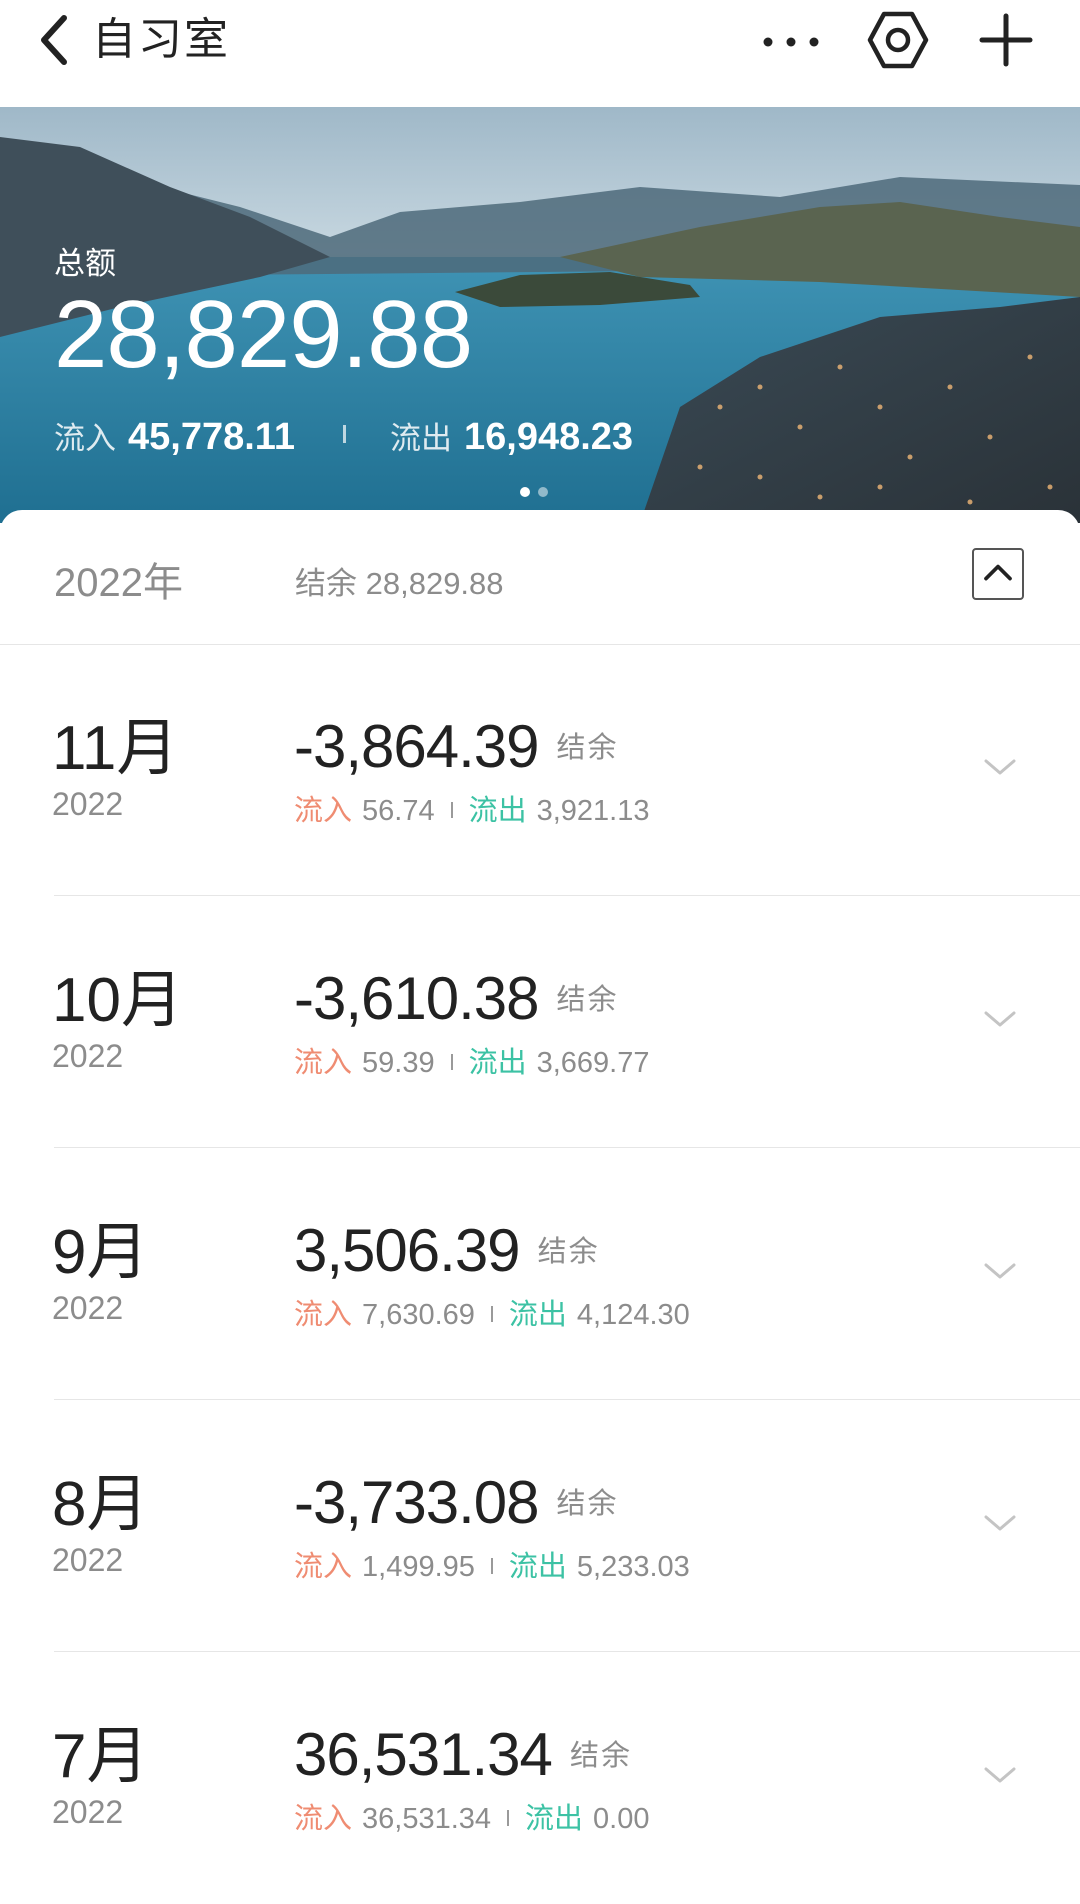 The height and width of the screenshot is (1904, 1080). I want to click on month-amount: -3,864.39 结余, so click(456, 747).